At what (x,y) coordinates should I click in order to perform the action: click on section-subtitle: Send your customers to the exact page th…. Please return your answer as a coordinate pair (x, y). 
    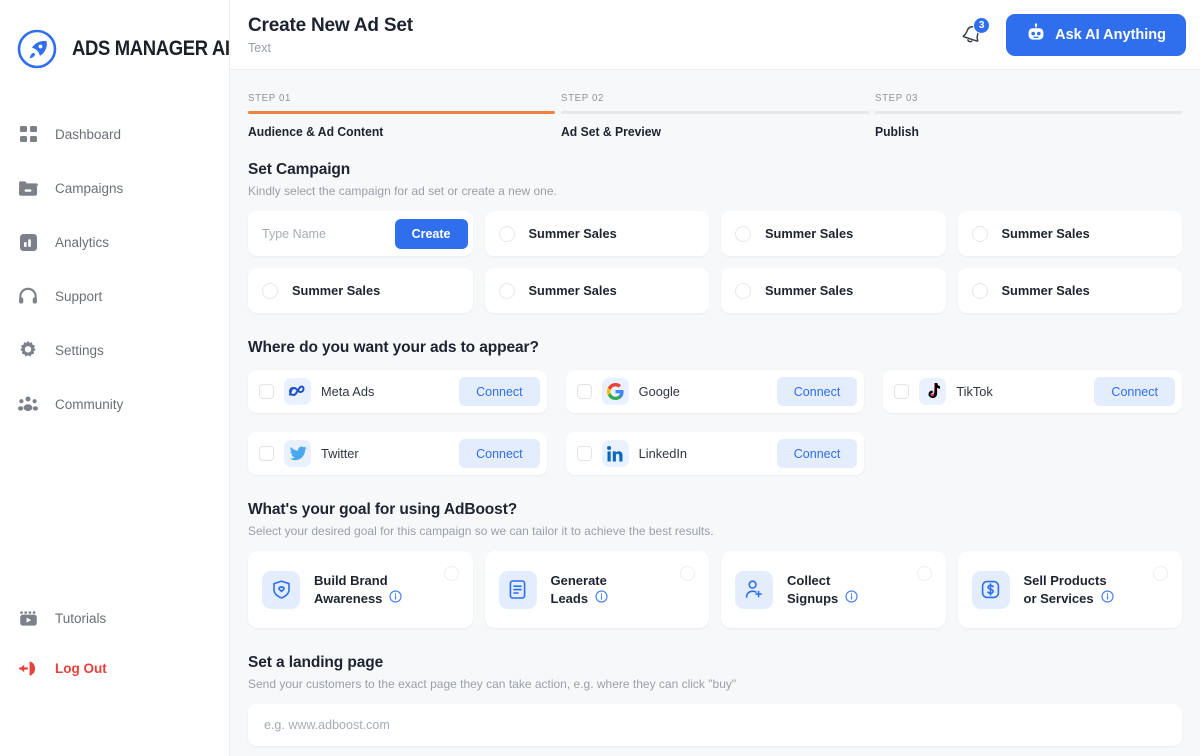
    Looking at the image, I should click on (492, 684).